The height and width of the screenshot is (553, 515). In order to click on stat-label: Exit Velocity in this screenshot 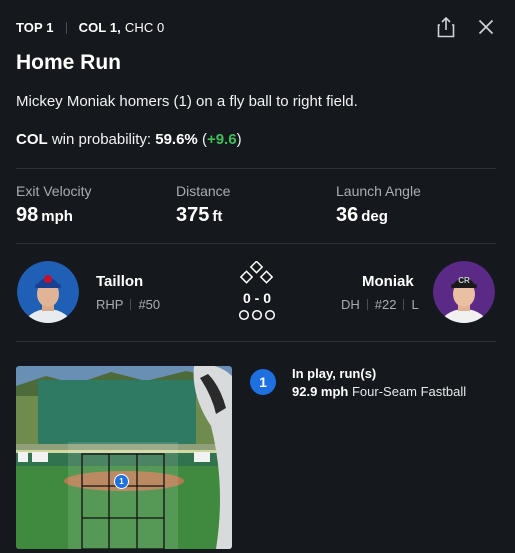, I will do `click(54, 191)`.